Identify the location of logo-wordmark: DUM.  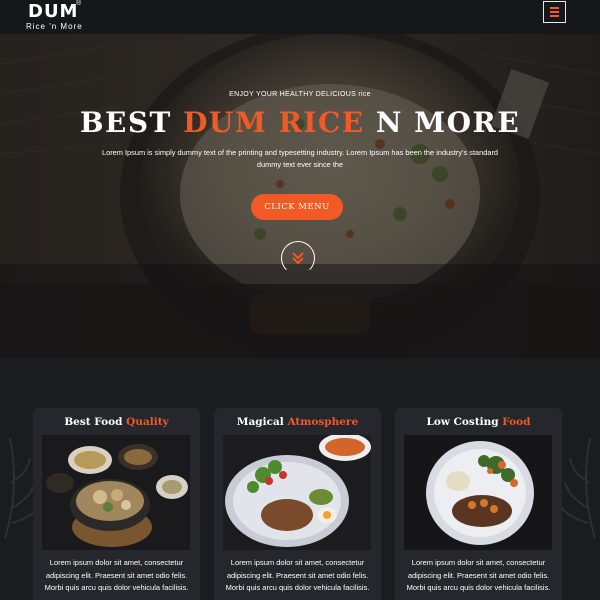
(53, 11).